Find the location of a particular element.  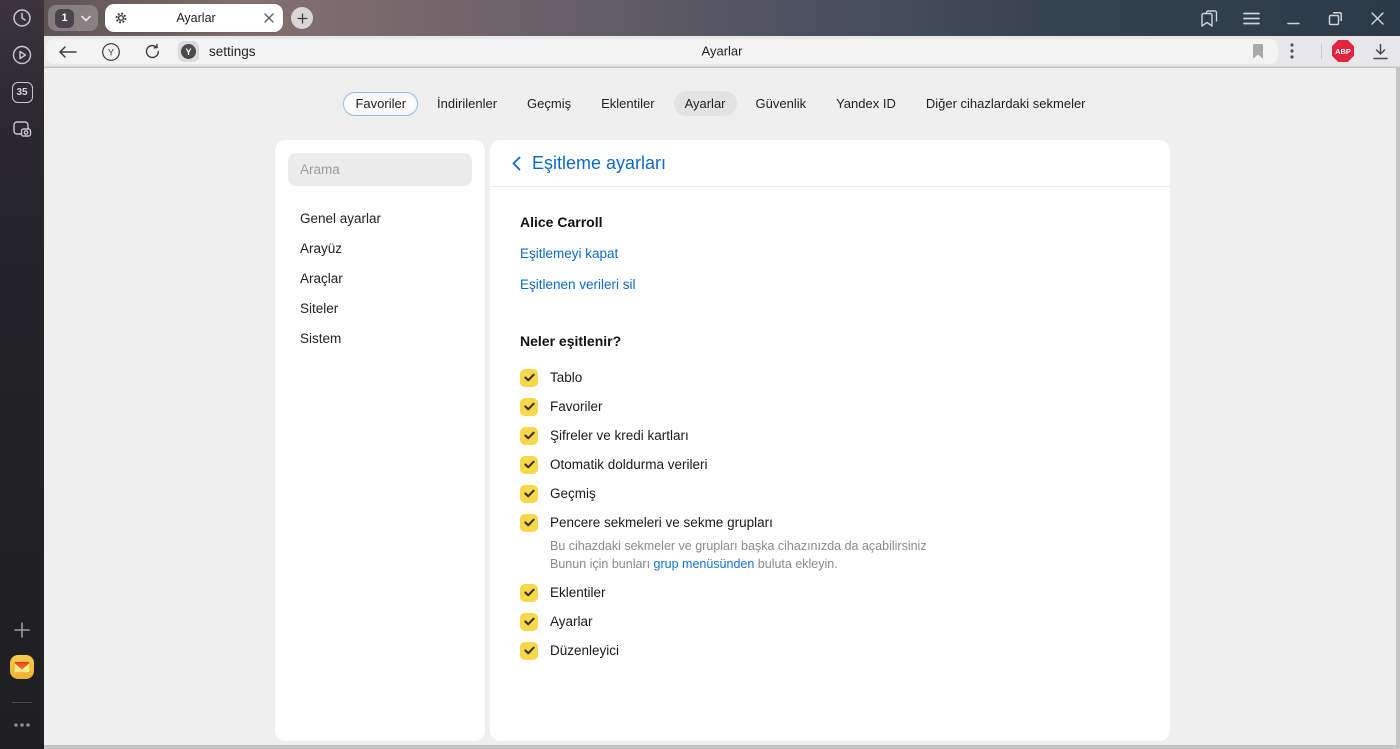

checkbox-sifreler is located at coordinates (529, 435).